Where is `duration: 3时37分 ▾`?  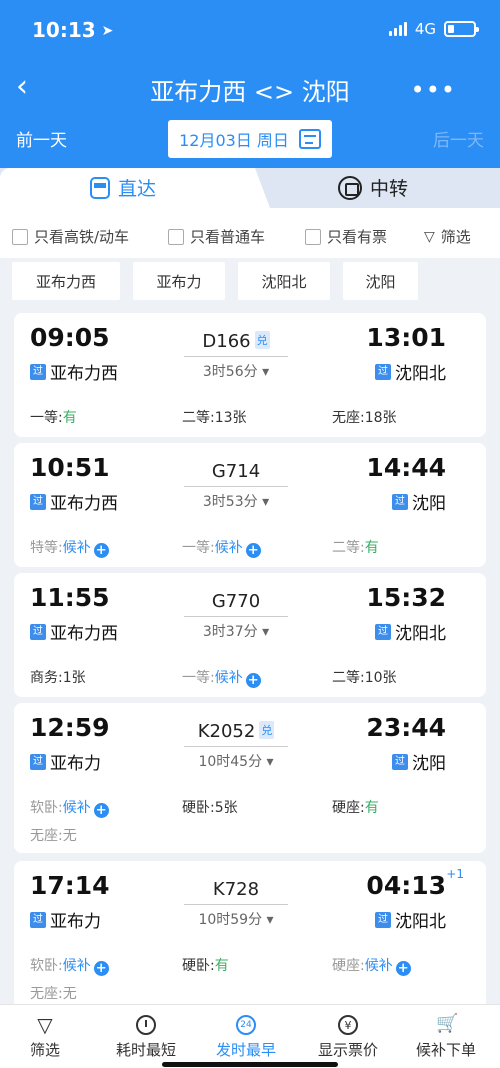
duration: 3时37分 ▾ is located at coordinates (236, 631).